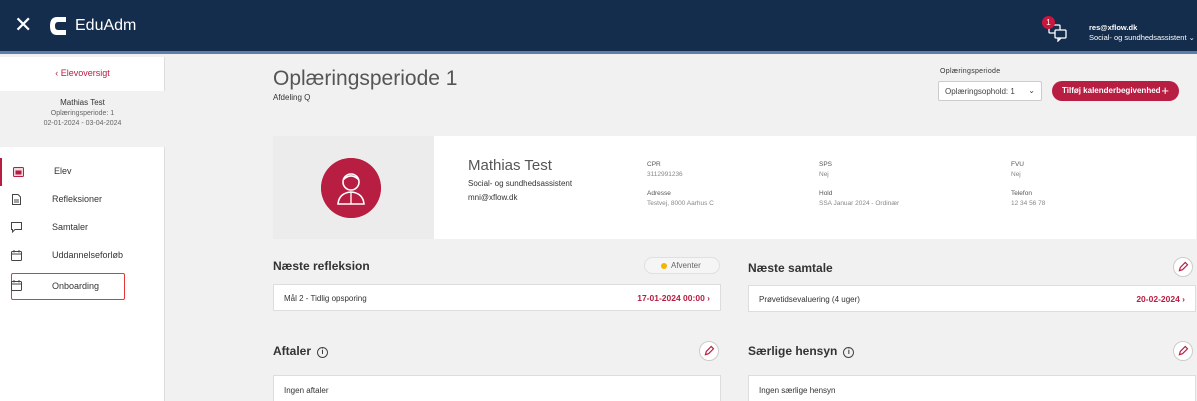  I want to click on sidebar-item-label: Samtaler, so click(70, 227).